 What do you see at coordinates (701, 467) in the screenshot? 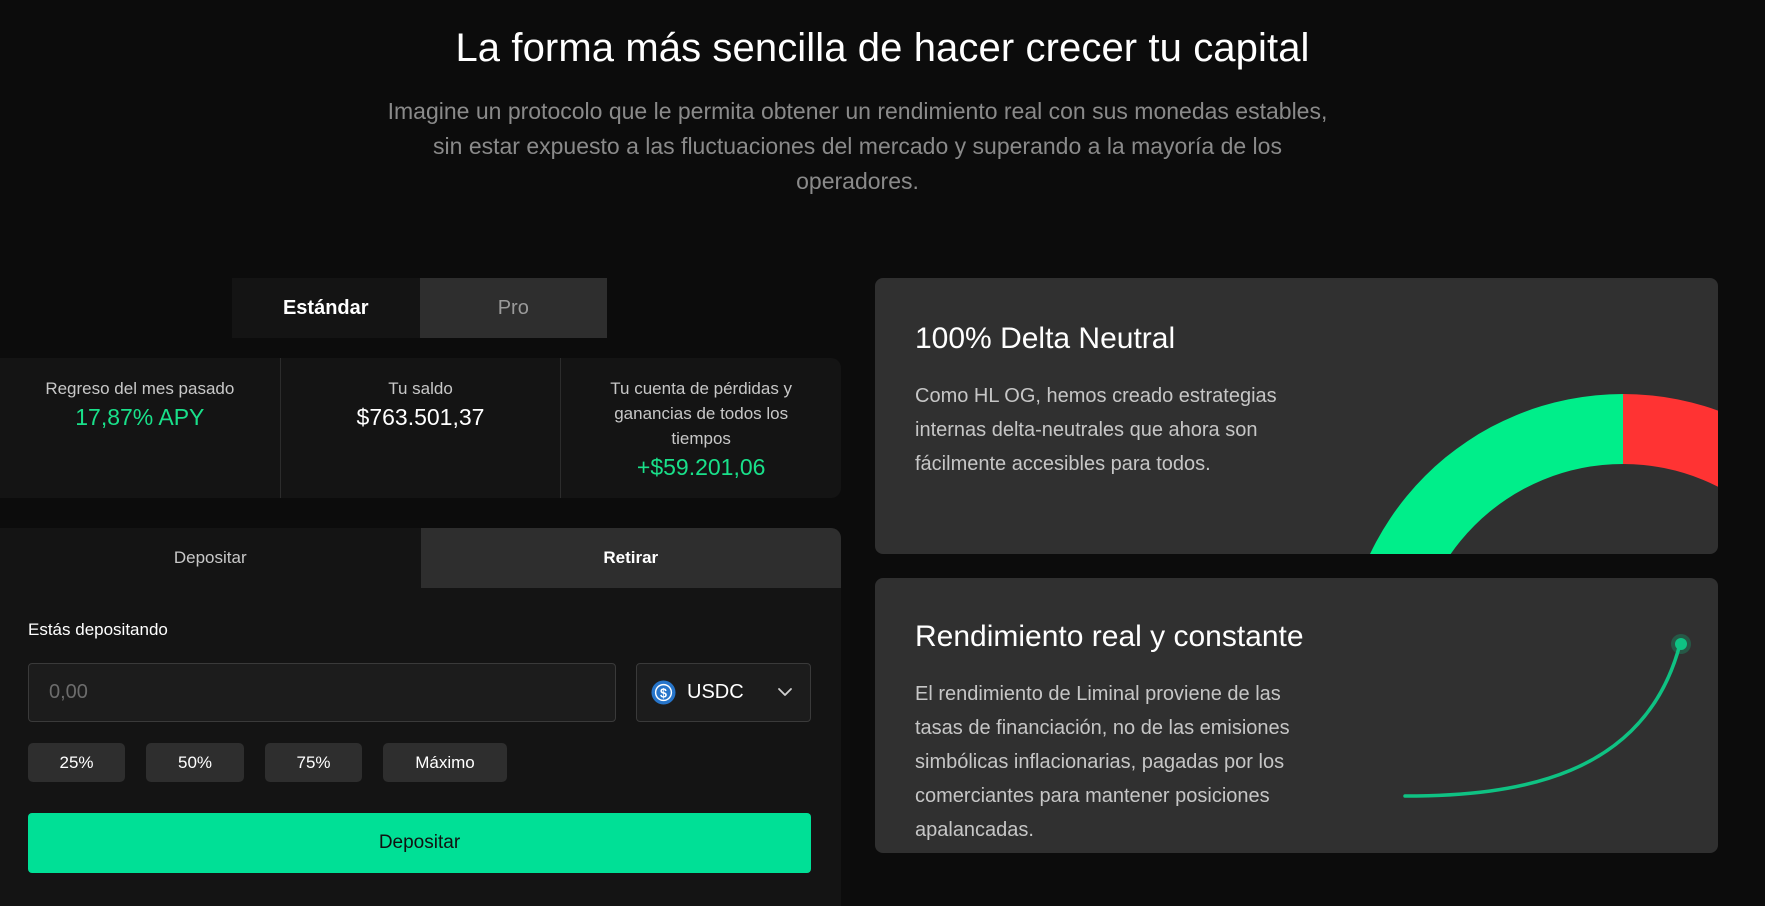
I see `stat-value: +$59.201,06` at bounding box center [701, 467].